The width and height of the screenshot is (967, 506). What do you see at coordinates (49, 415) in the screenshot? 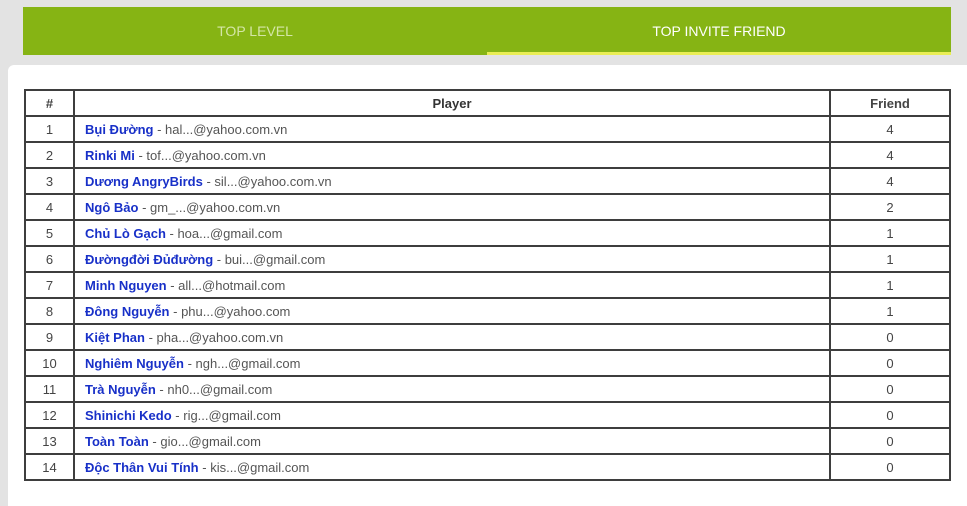
I see `rank-cell: 12` at bounding box center [49, 415].